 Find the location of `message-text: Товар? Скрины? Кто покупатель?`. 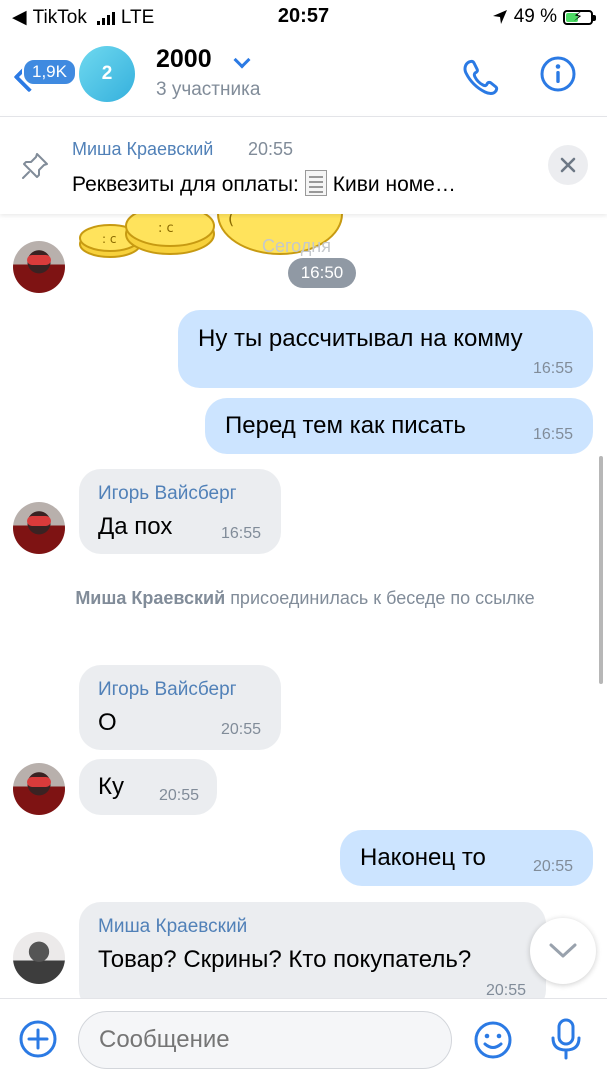

message-text: Товар? Скрины? Кто покупатель? is located at coordinates (285, 959).